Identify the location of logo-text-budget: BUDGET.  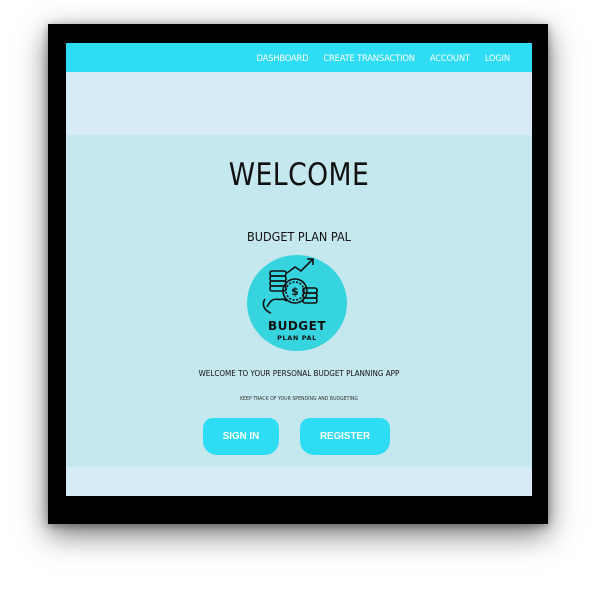
(297, 326).